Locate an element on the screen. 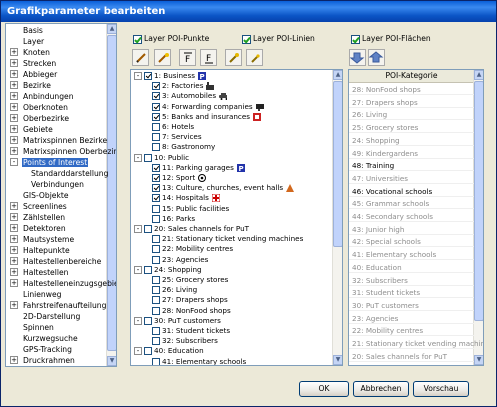 This screenshot has height=407, width=497. tree-item-oberbezirke: + Oberbezirke is located at coordinates (40, 118).